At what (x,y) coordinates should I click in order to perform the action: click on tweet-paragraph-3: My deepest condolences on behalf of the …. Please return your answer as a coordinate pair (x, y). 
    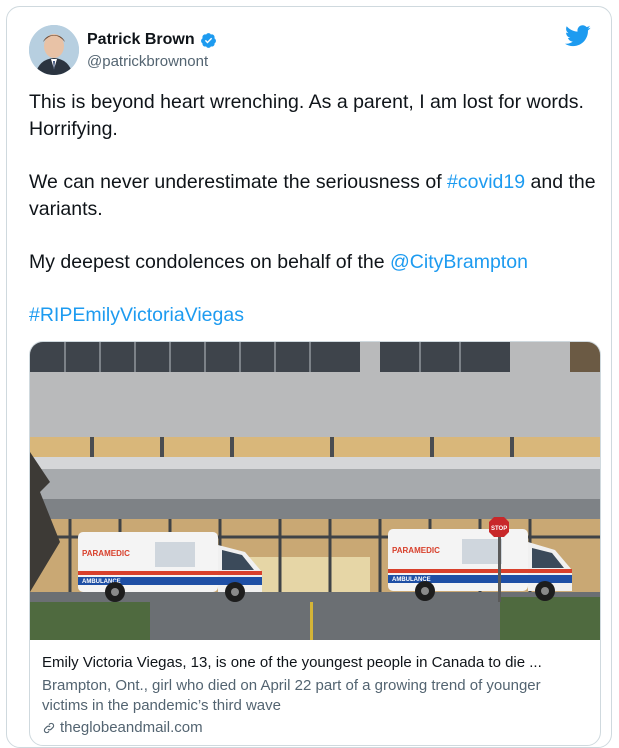
    Looking at the image, I should click on (316, 262).